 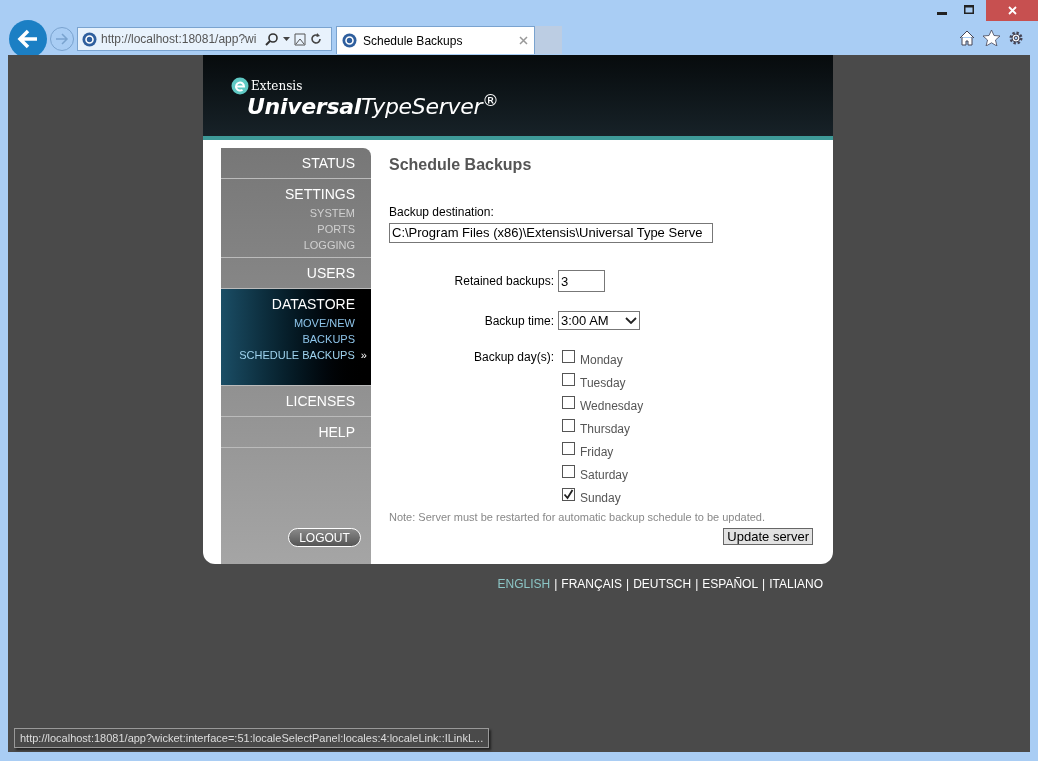 What do you see at coordinates (513, 357) in the screenshot?
I see `field-label: Backup day(s):` at bounding box center [513, 357].